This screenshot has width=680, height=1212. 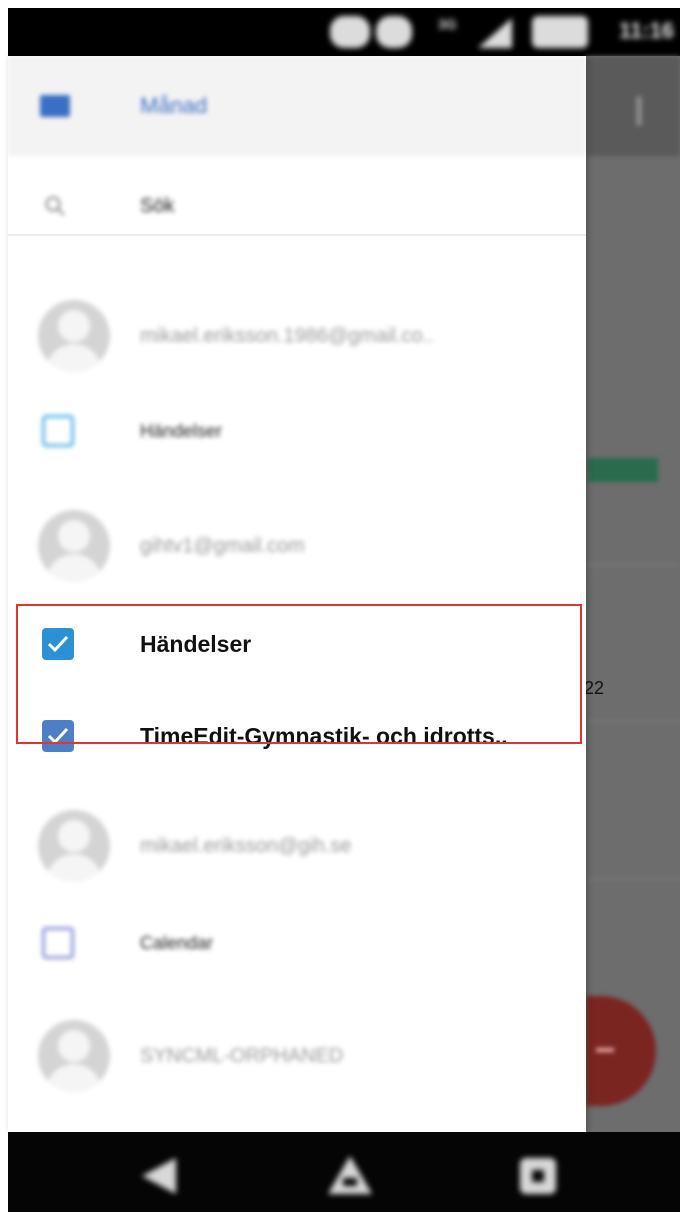 I want to click on event-chip, so click(x=623, y=470).